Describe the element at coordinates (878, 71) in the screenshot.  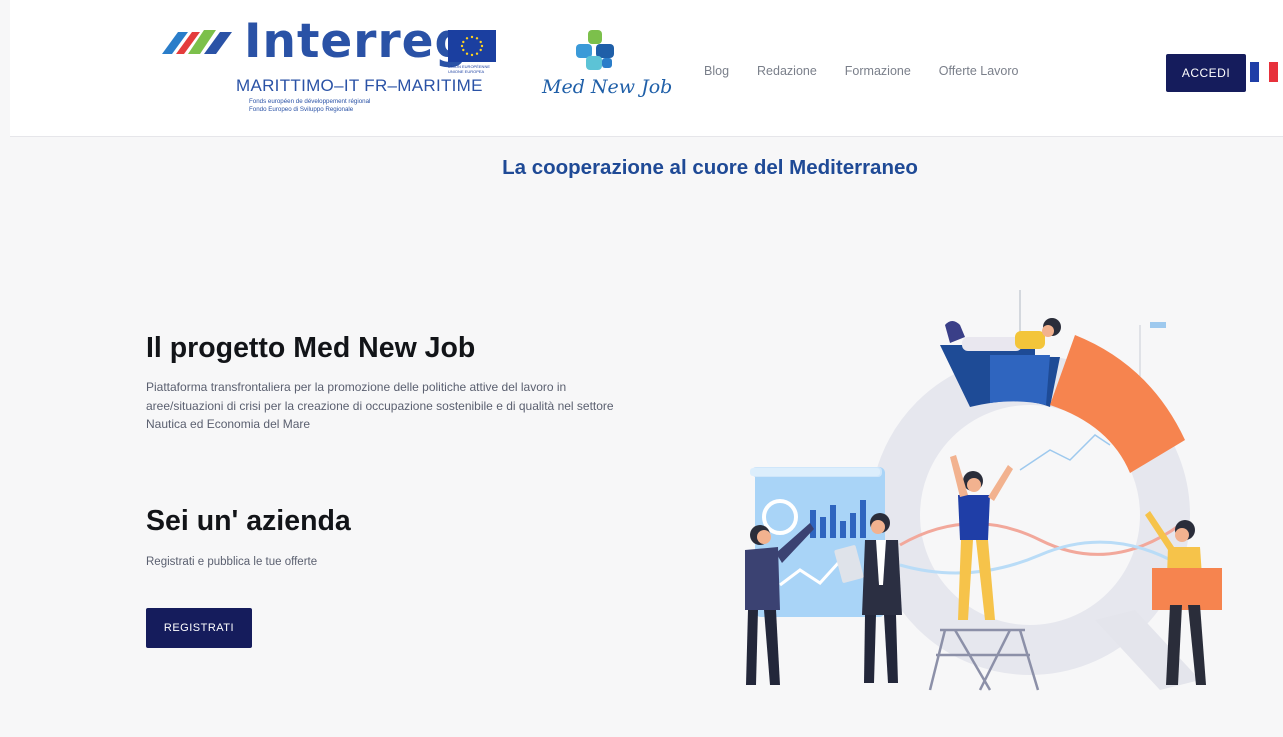
I see `nav-formazione: Formazione` at that location.